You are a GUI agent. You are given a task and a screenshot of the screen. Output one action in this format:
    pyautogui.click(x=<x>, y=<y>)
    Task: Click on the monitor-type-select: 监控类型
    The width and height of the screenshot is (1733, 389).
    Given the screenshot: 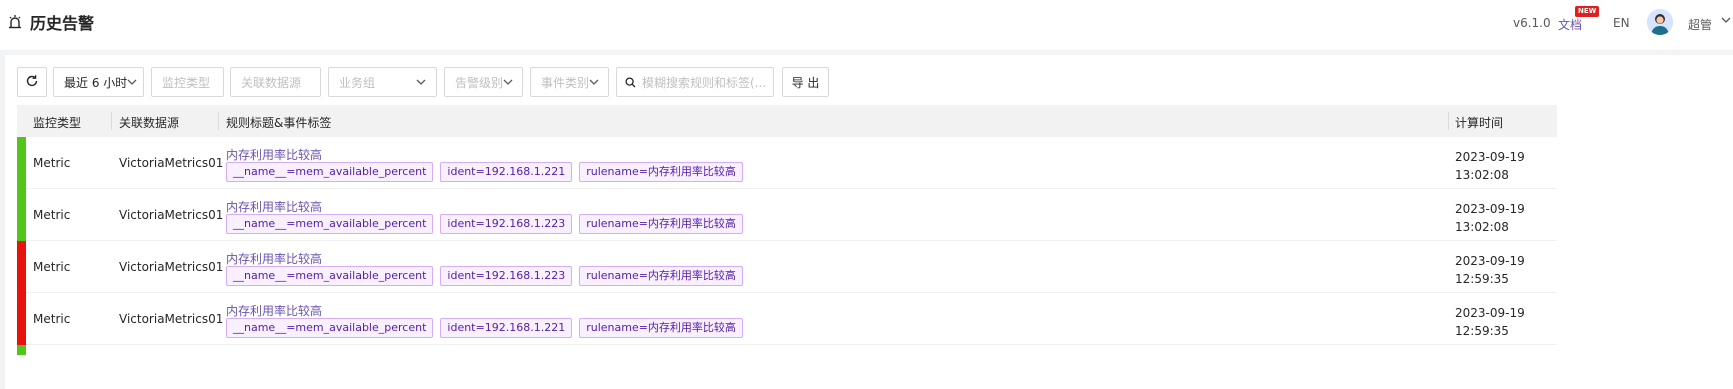 What is the action you would take?
    pyautogui.click(x=187, y=82)
    